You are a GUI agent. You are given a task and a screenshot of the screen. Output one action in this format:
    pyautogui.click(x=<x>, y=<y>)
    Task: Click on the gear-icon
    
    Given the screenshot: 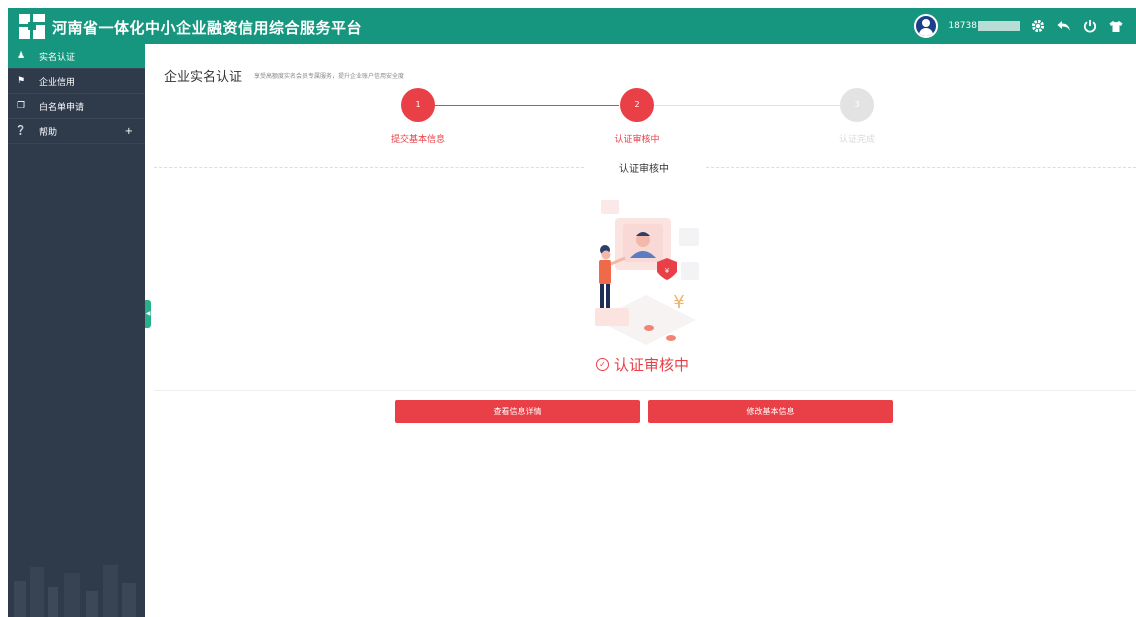 What is the action you would take?
    pyautogui.click(x=1038, y=26)
    